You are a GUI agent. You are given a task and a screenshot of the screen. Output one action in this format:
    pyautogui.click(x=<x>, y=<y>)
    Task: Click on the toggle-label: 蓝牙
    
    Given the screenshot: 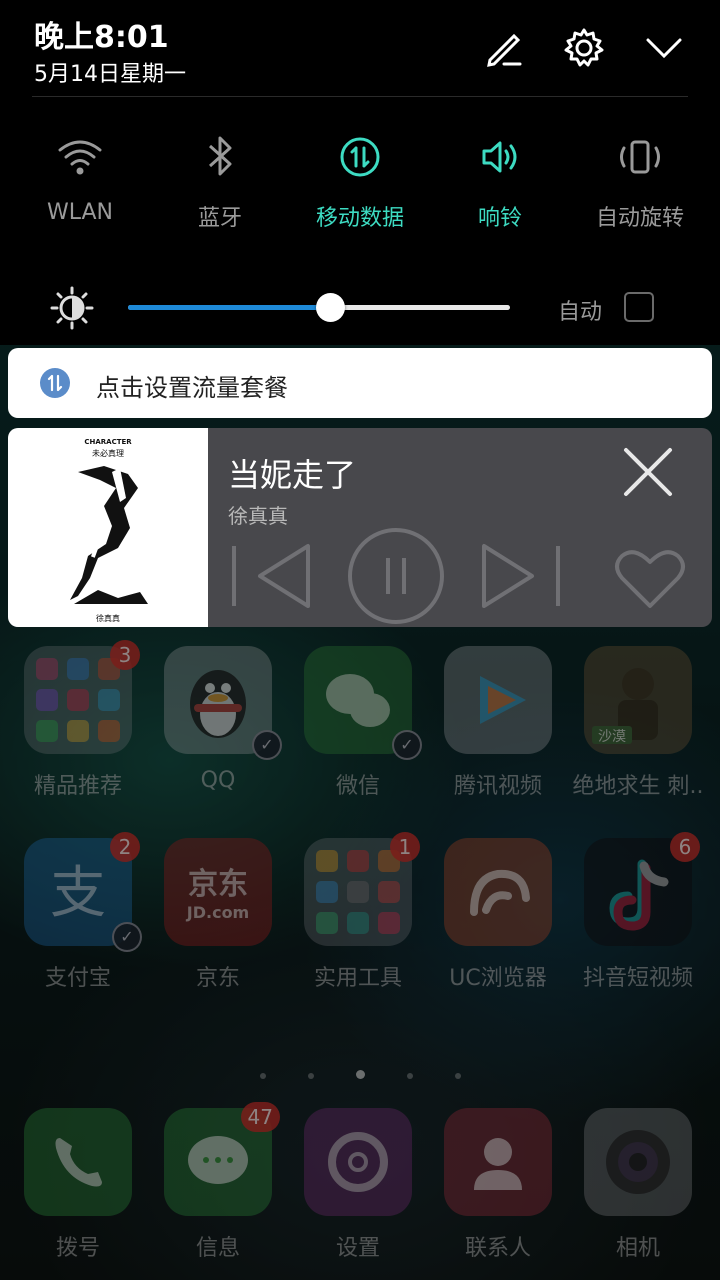 What is the action you would take?
    pyautogui.click(x=219, y=218)
    